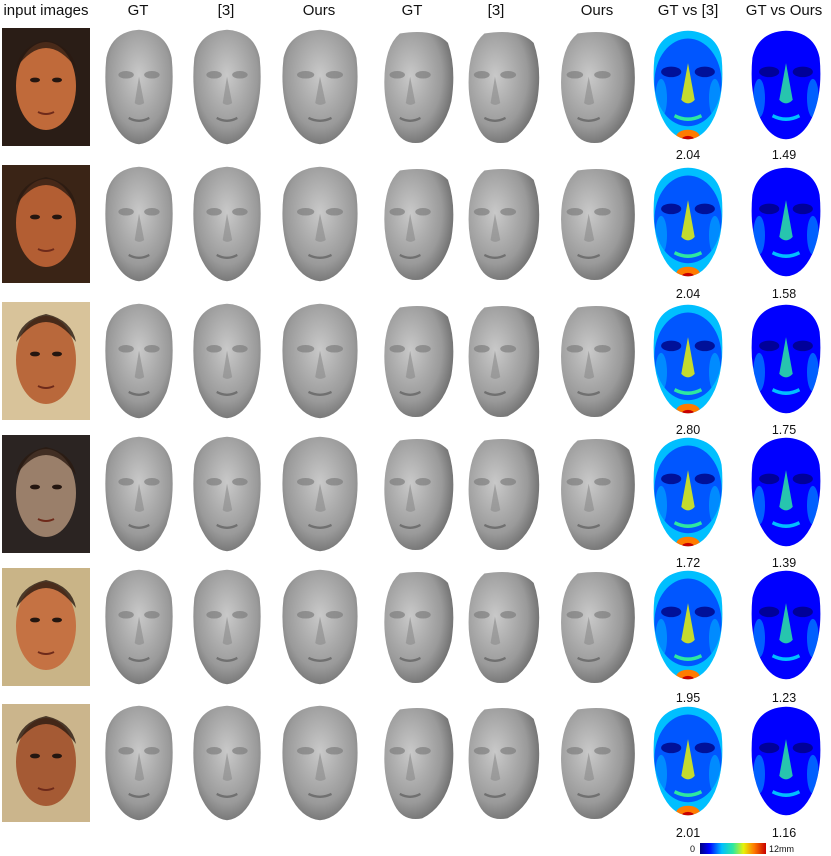  I want to click on error-value-ours: 1.49, so click(784, 155).